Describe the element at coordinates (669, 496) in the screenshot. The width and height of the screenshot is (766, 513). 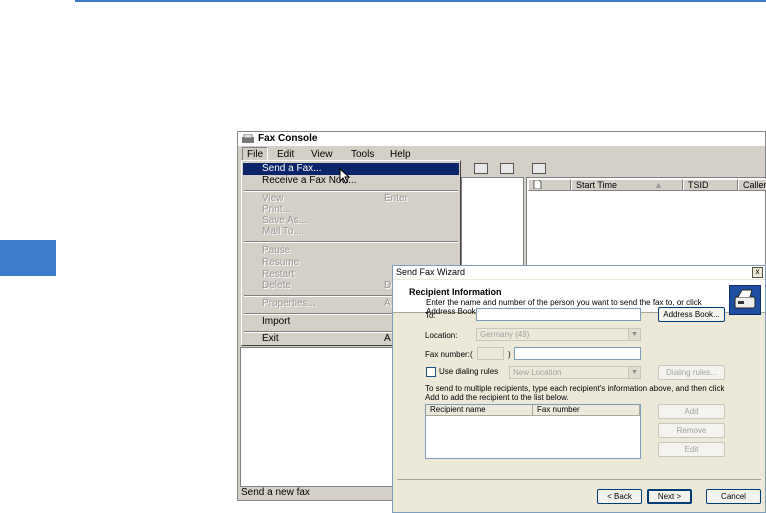
I see `next-button: Next >` at that location.